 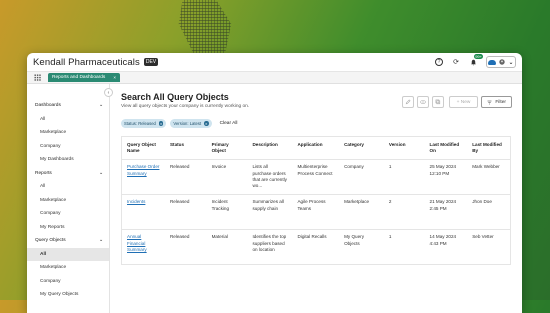 What do you see at coordinates (361, 247) in the screenshot?
I see `cell-category: My Query Objects` at bounding box center [361, 247].